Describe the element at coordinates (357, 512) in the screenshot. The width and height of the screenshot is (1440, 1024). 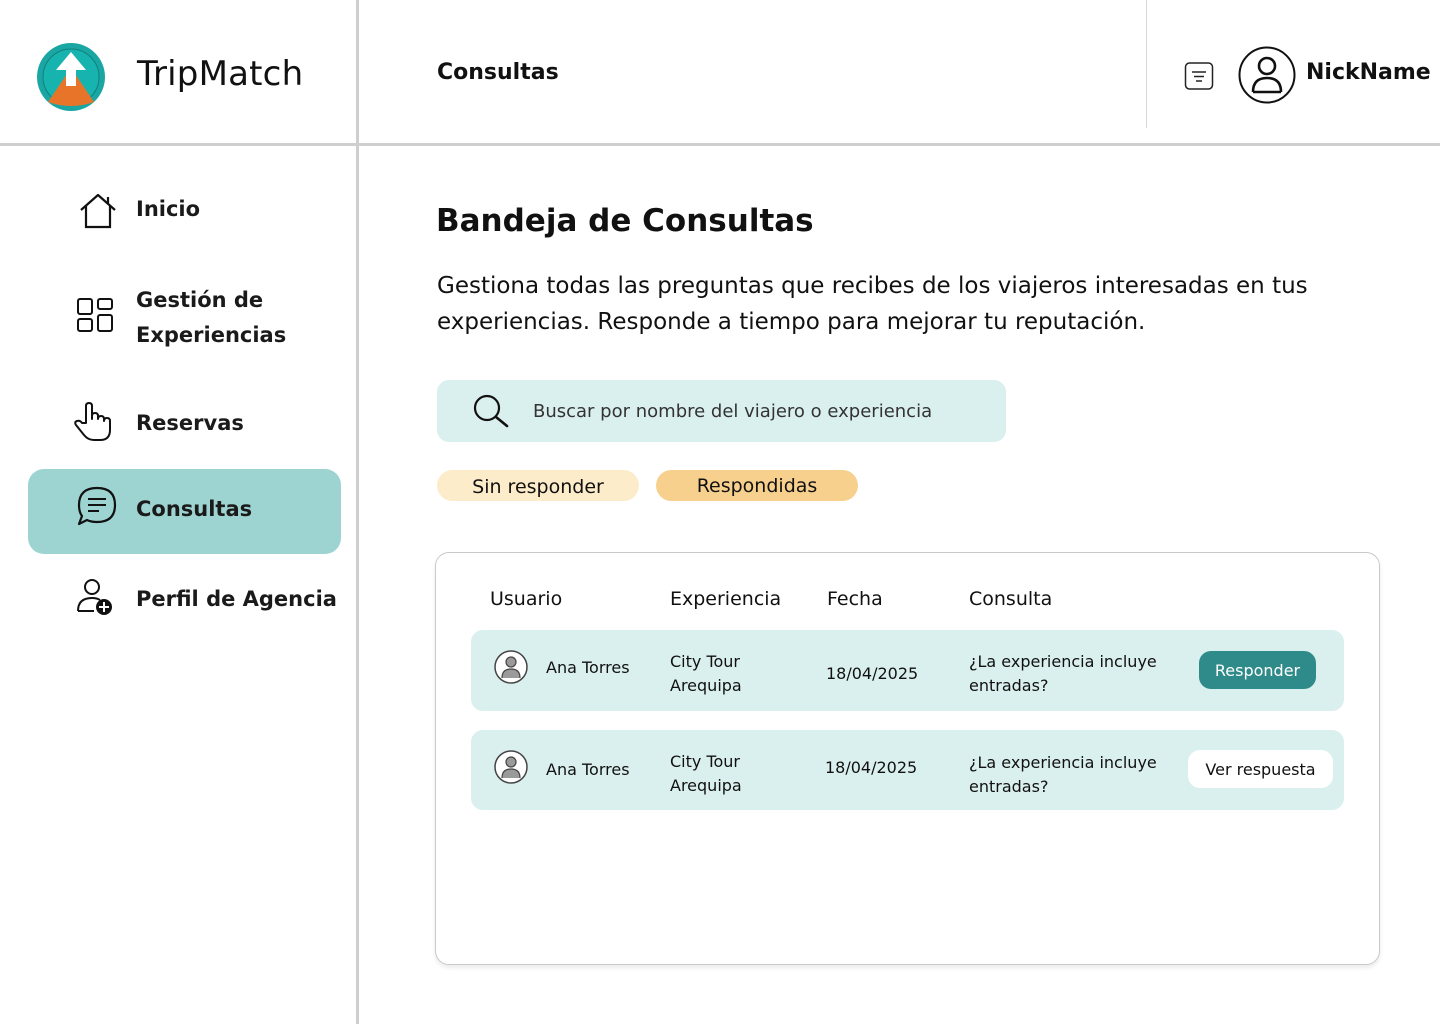
I see `sidebar-divider` at that location.